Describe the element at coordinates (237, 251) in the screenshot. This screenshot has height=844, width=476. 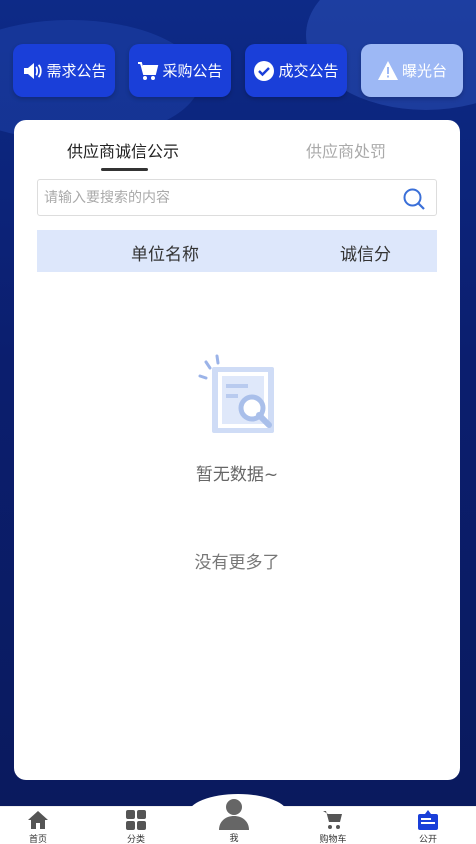
I see `table-header: 单位名称 诚信分` at that location.